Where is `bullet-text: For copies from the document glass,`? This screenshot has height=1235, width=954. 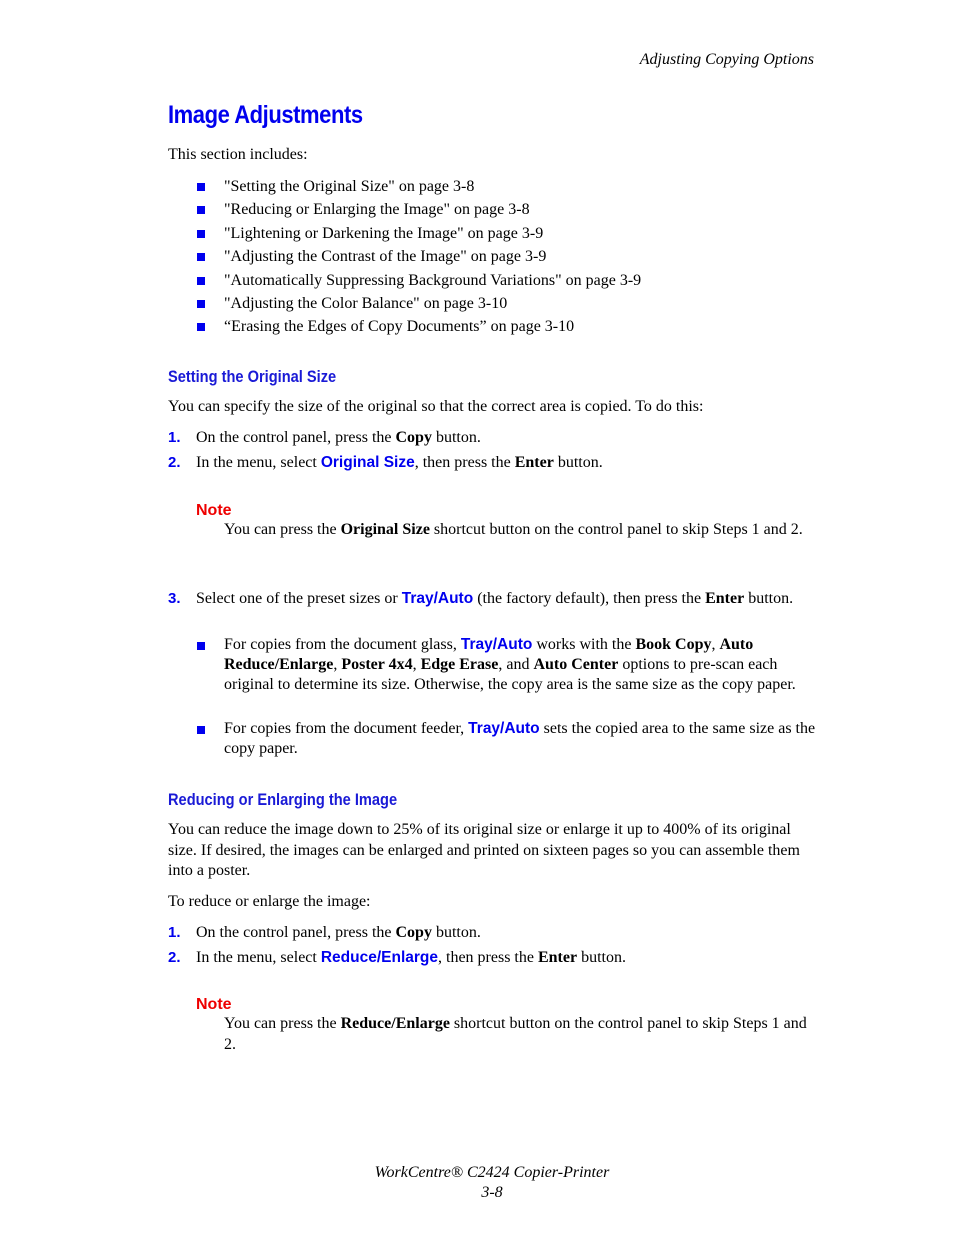 bullet-text: For copies from the document glass, is located at coordinates (342, 644).